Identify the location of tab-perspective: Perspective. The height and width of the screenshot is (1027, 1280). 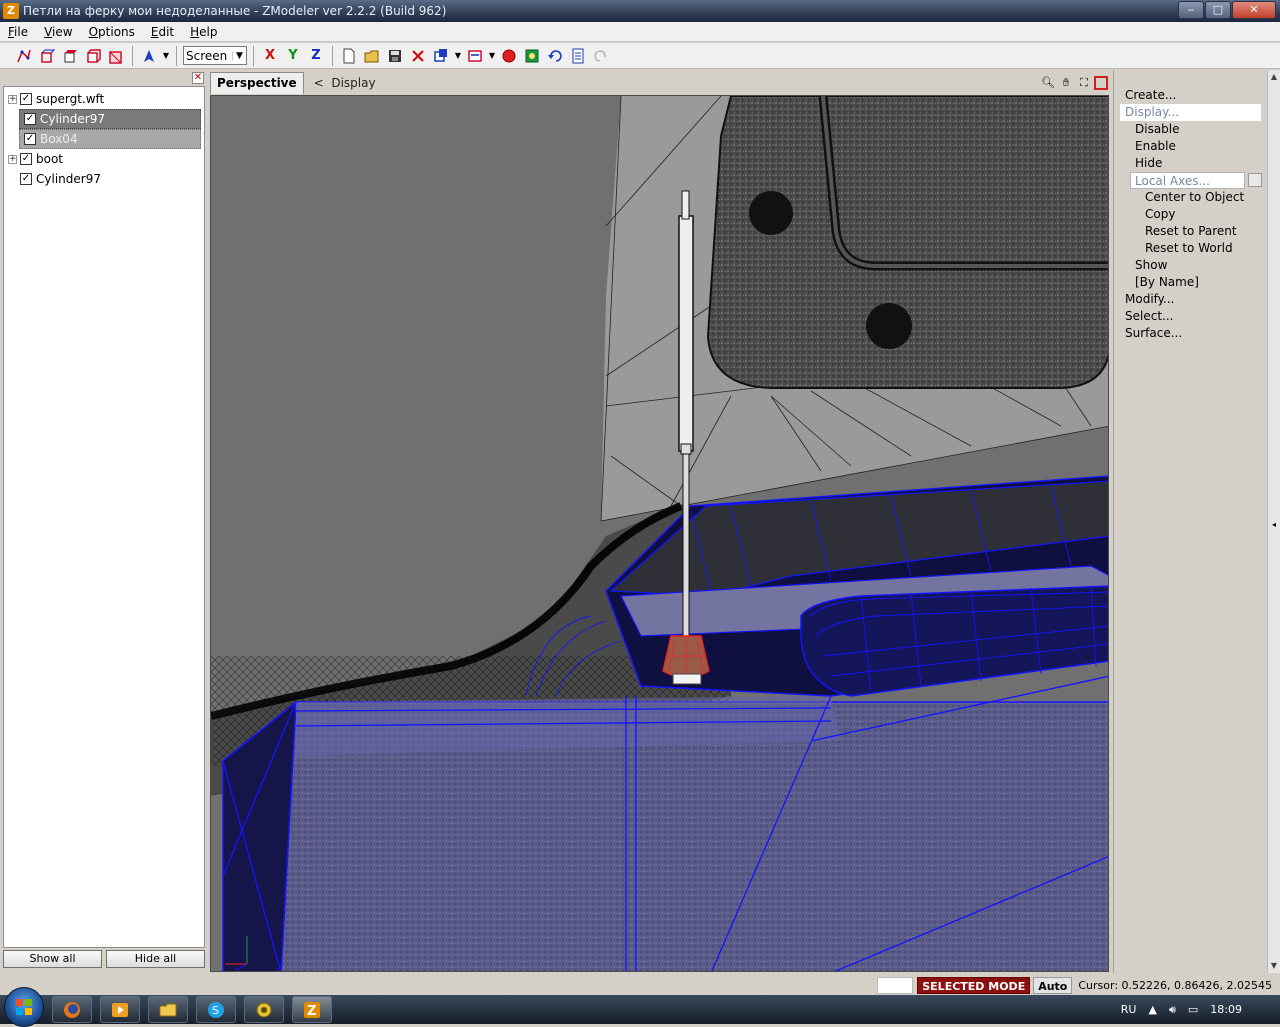
(257, 83).